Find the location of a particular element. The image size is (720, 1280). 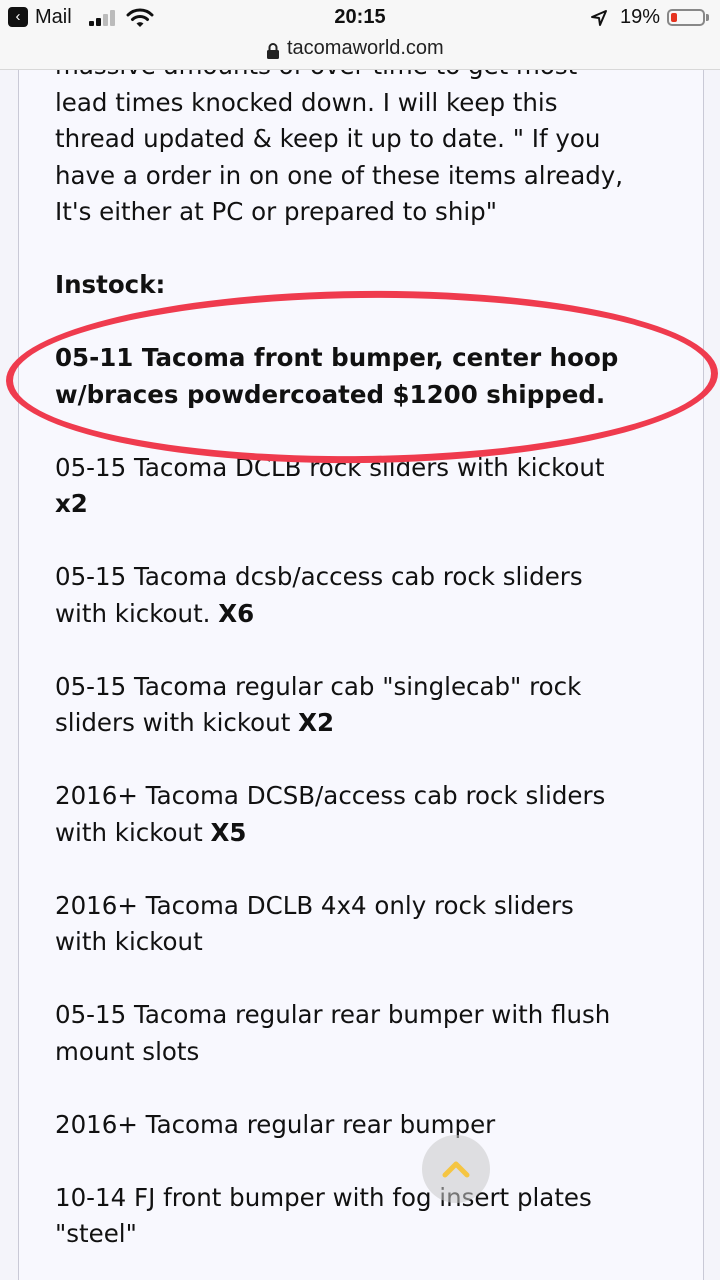

intro-line: massive amounts of over time to get most is located at coordinates (375, 77).